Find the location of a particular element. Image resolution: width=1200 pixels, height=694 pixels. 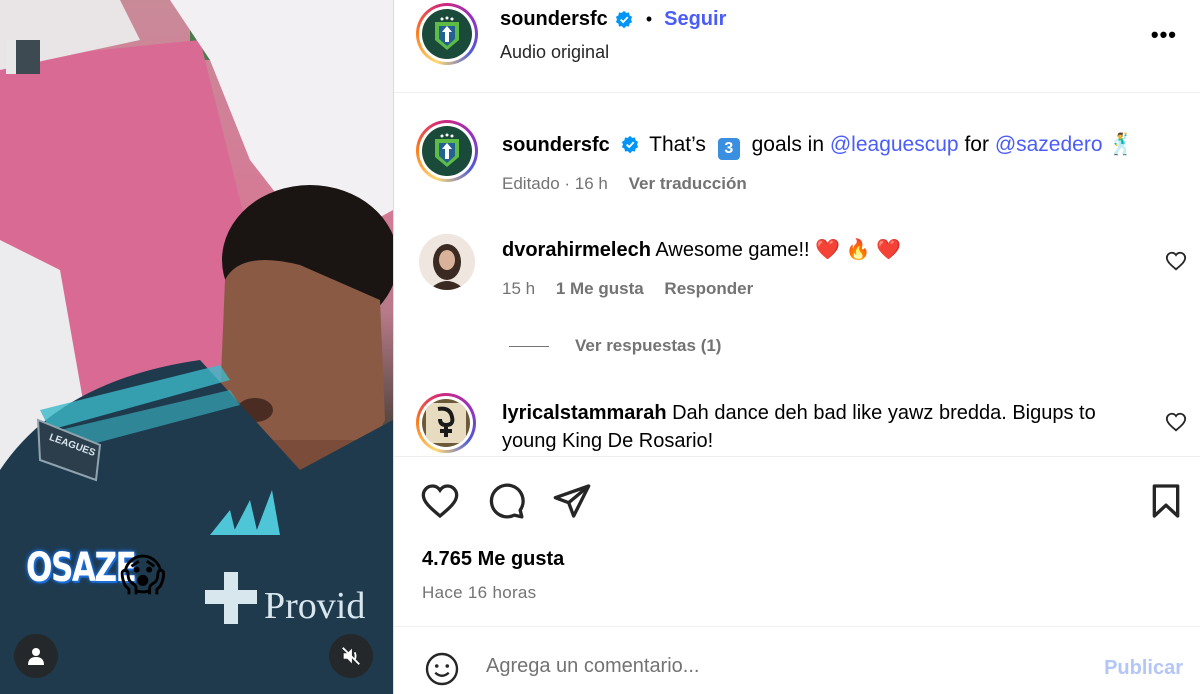

caption-meta: Editado · 16 h Ver traducción is located at coordinates (624, 183).